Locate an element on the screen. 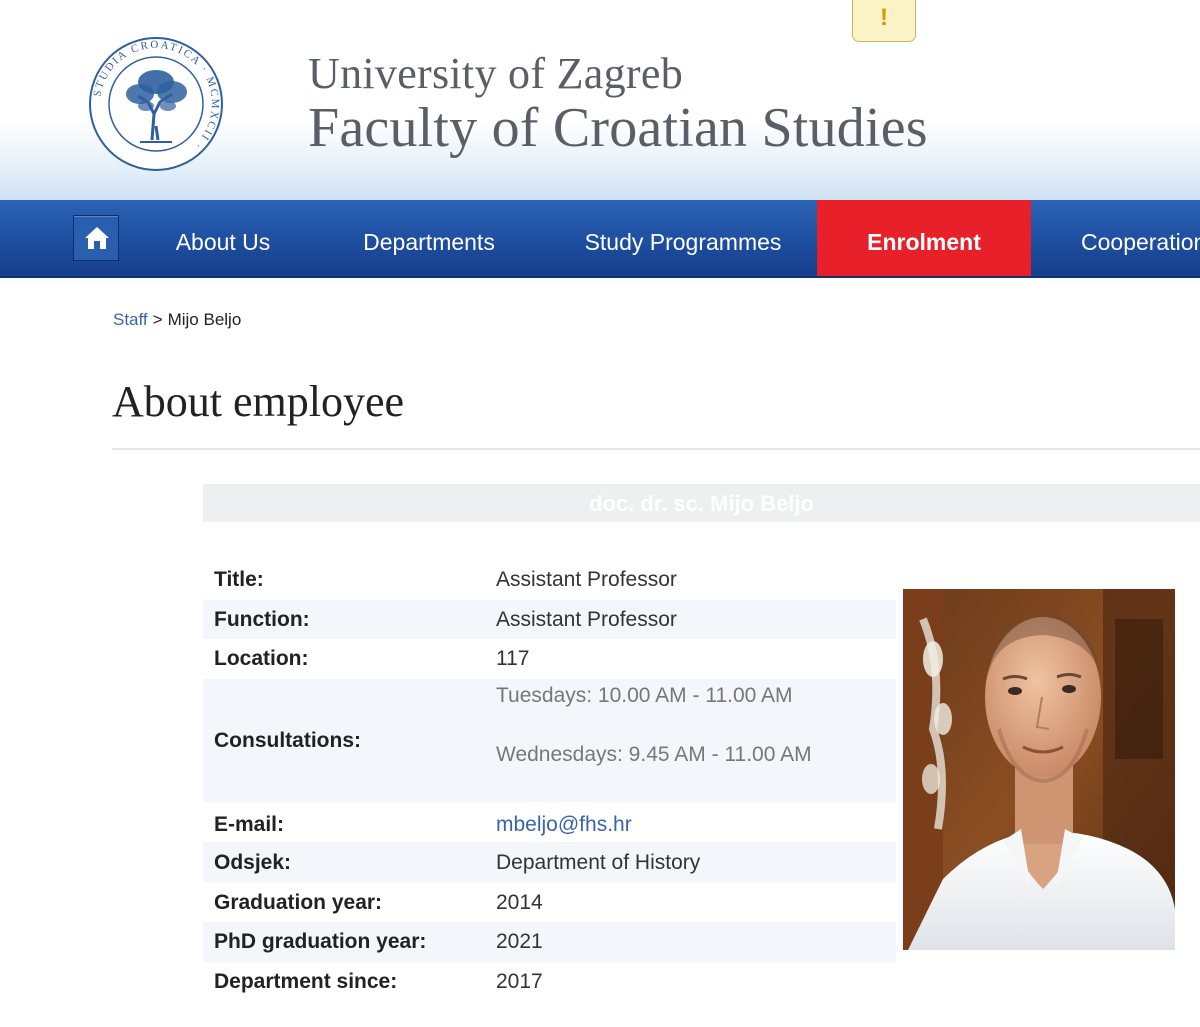 Image resolution: width=1200 pixels, height=1027 pixels. info-label: E-mail: is located at coordinates (249, 824).